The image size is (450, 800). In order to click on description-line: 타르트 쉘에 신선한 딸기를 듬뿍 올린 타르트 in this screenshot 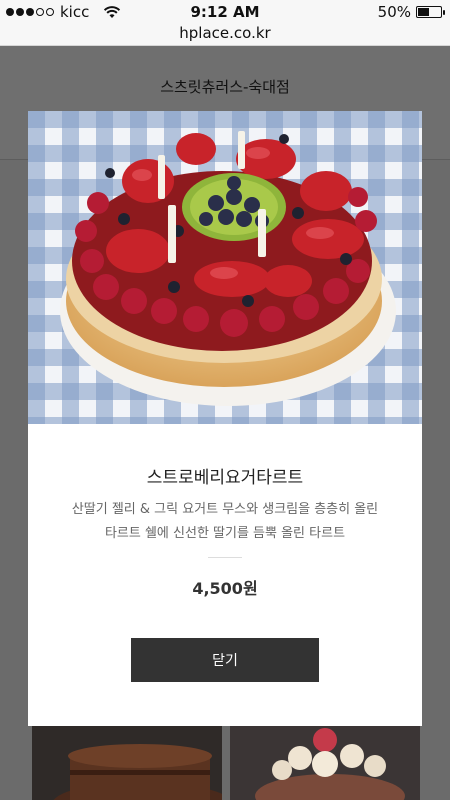, I will do `click(225, 533)`.